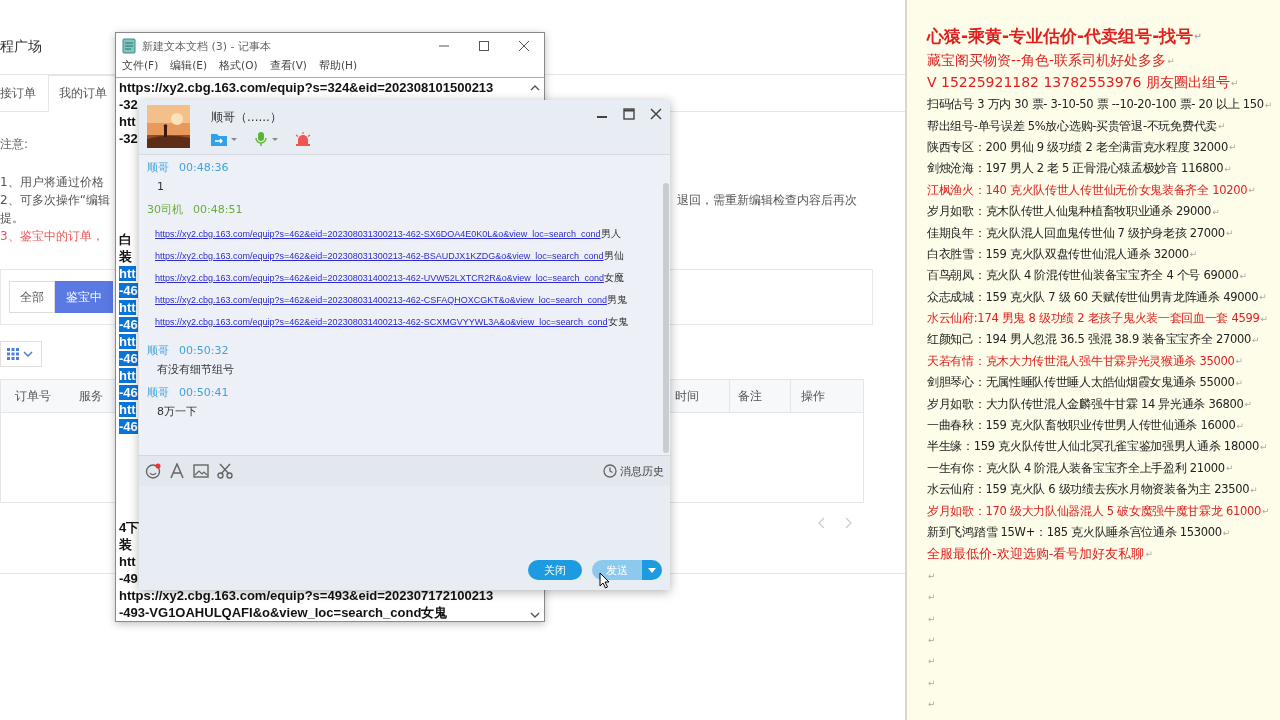 This screenshot has height=720, width=1280. Describe the element at coordinates (1036, 554) in the screenshot. I see `ad-text: 全服最低价-欢迎选购-看号加好友私聊` at that location.